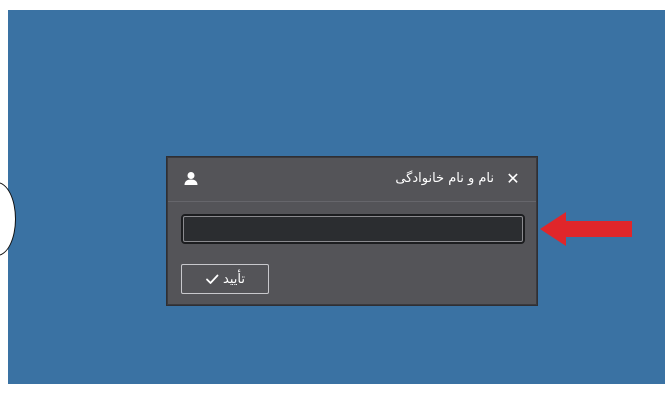  I want to click on close-icon: ✕, so click(513, 179).